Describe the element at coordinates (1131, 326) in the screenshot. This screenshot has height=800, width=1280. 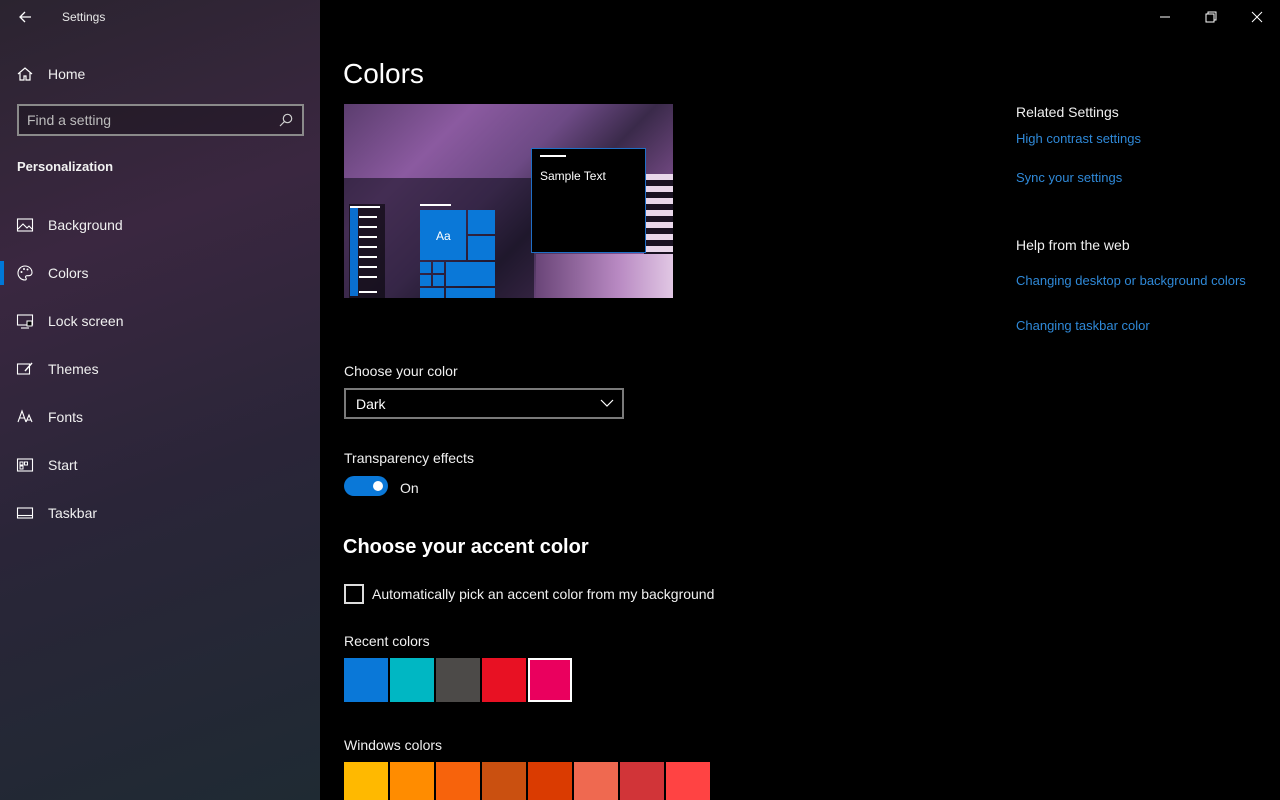
I see `link-changing-taskbar-color: Changing taskbar color` at that location.